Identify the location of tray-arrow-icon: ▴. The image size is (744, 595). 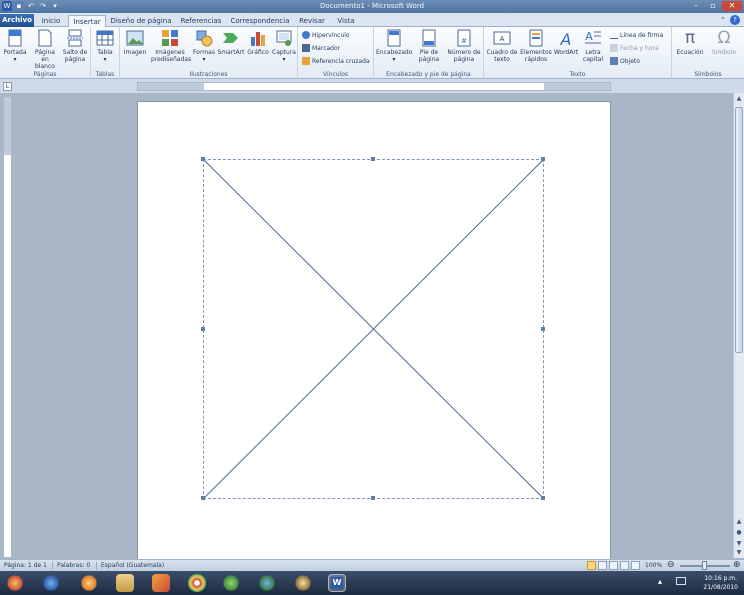
(660, 581).